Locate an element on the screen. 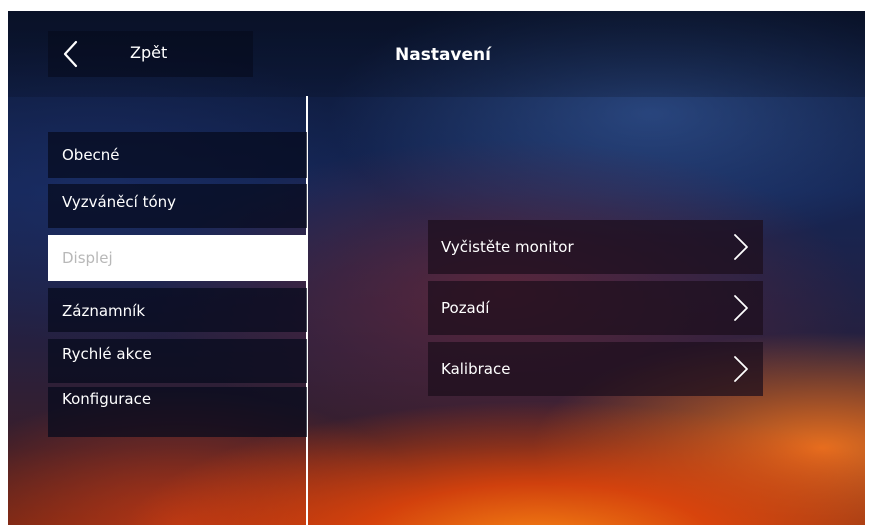  menu-item-label: Obecné is located at coordinates (91, 155).